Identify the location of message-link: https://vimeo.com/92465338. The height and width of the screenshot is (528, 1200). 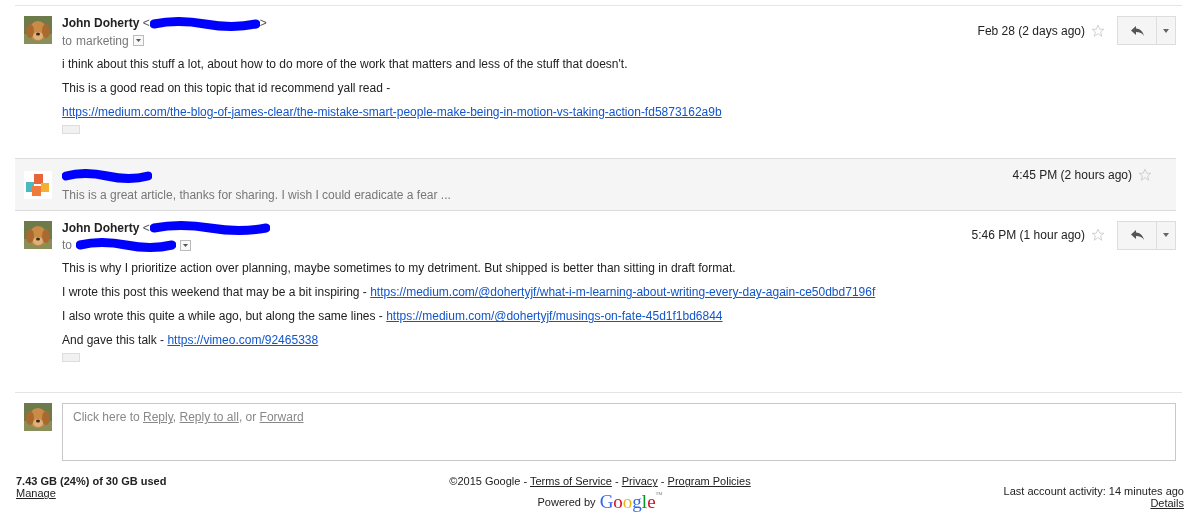
(243, 340).